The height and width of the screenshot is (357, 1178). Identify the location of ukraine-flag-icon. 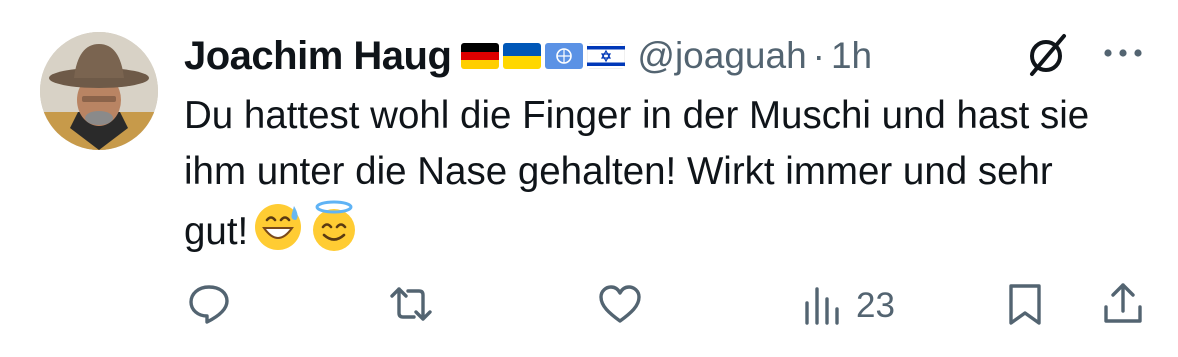
(522, 56).